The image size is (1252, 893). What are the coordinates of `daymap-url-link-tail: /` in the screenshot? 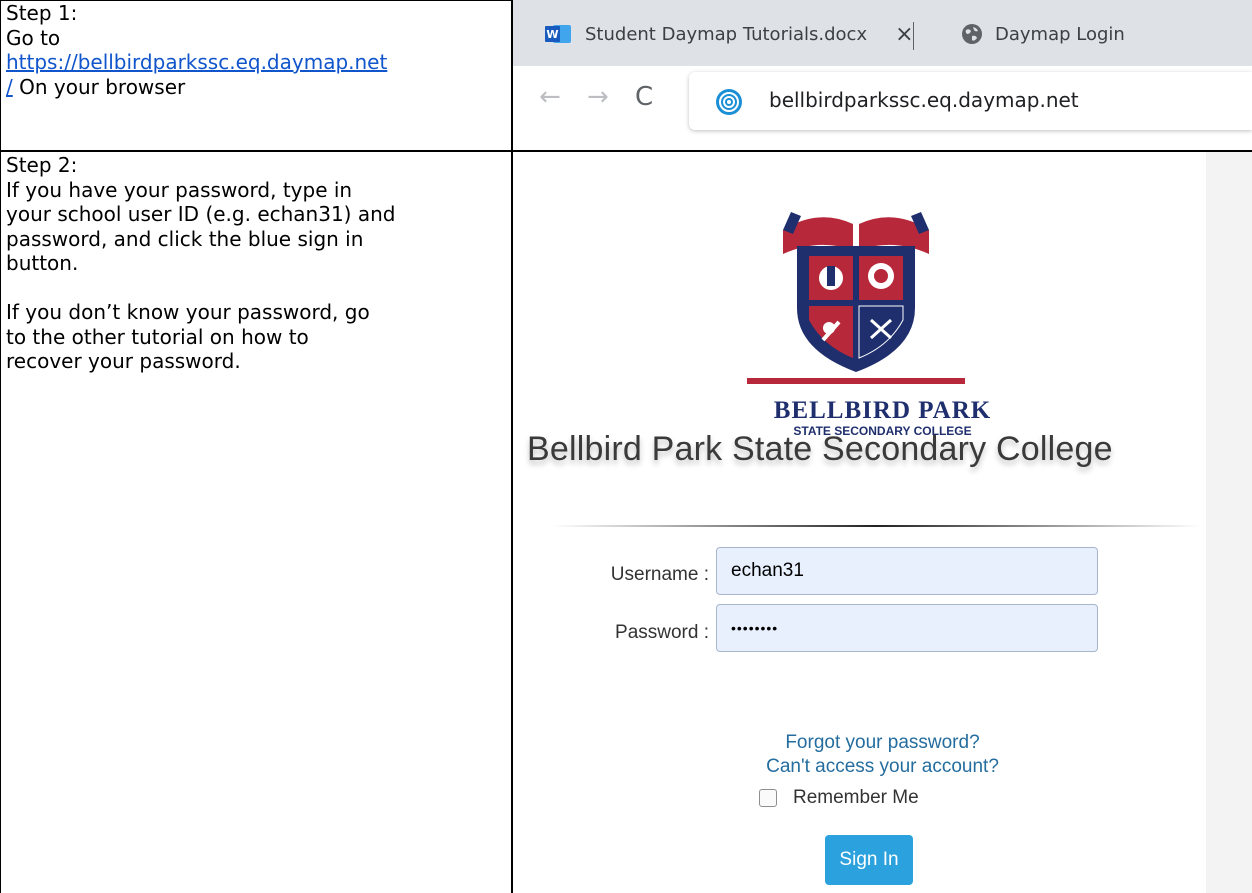 It's located at (9, 87).